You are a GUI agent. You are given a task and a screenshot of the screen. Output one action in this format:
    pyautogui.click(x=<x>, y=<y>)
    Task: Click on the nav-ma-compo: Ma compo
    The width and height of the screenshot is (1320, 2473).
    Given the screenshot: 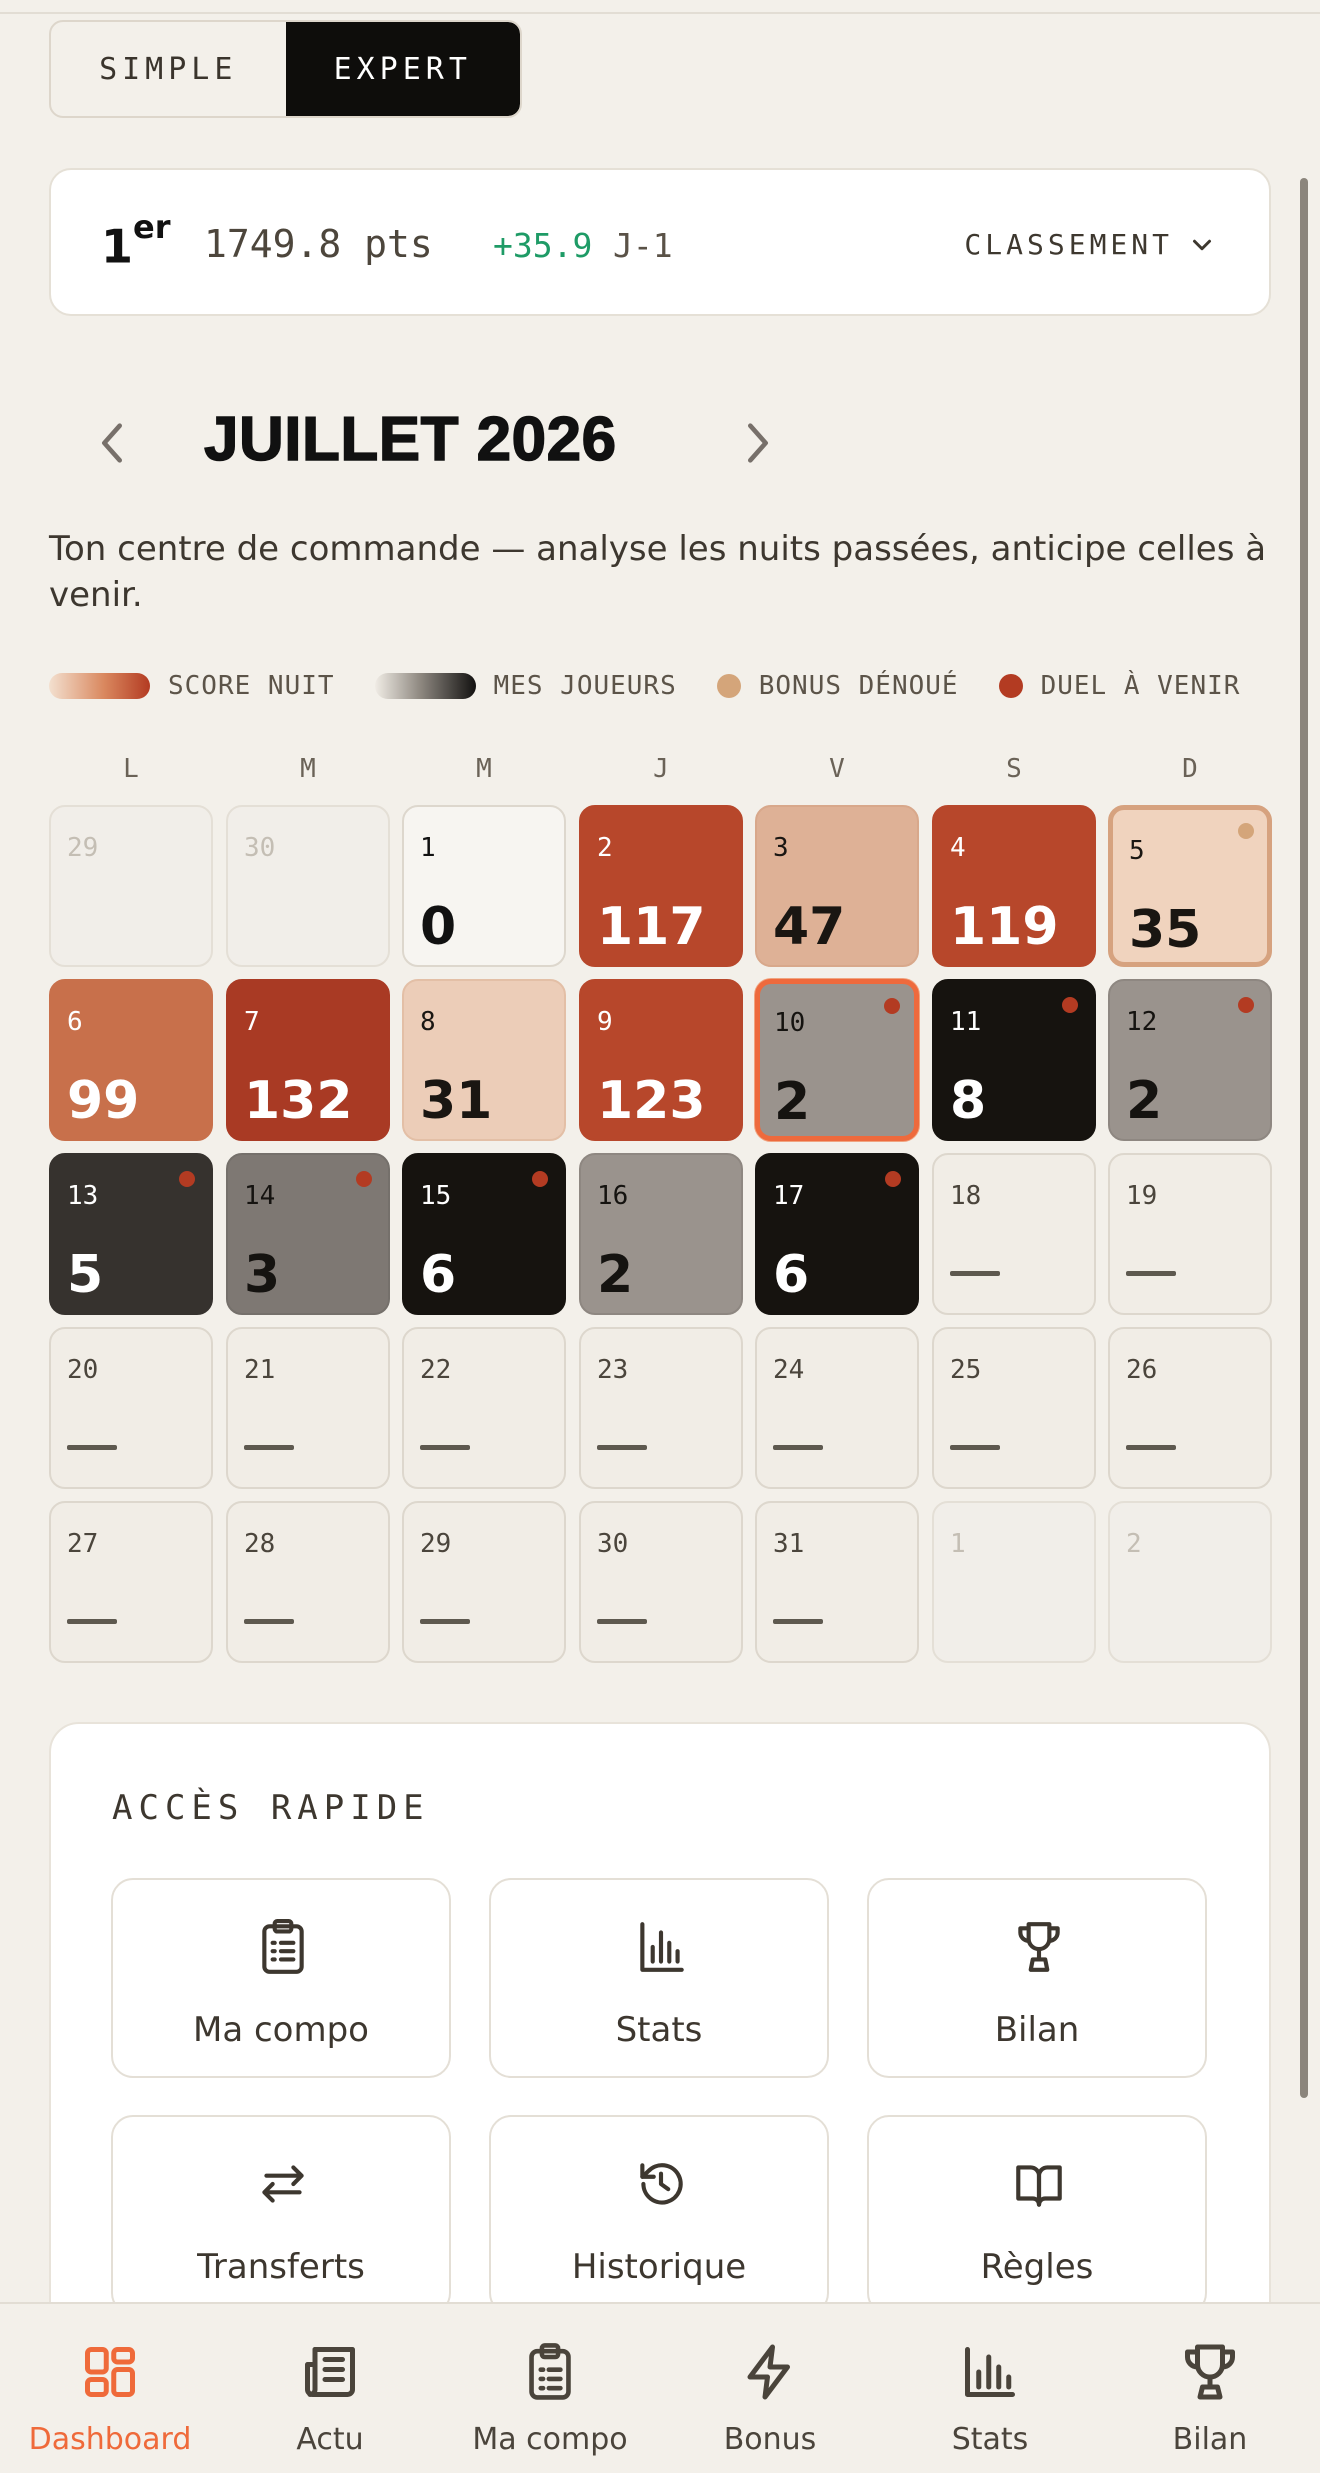 What is the action you would take?
    pyautogui.click(x=550, y=2388)
    